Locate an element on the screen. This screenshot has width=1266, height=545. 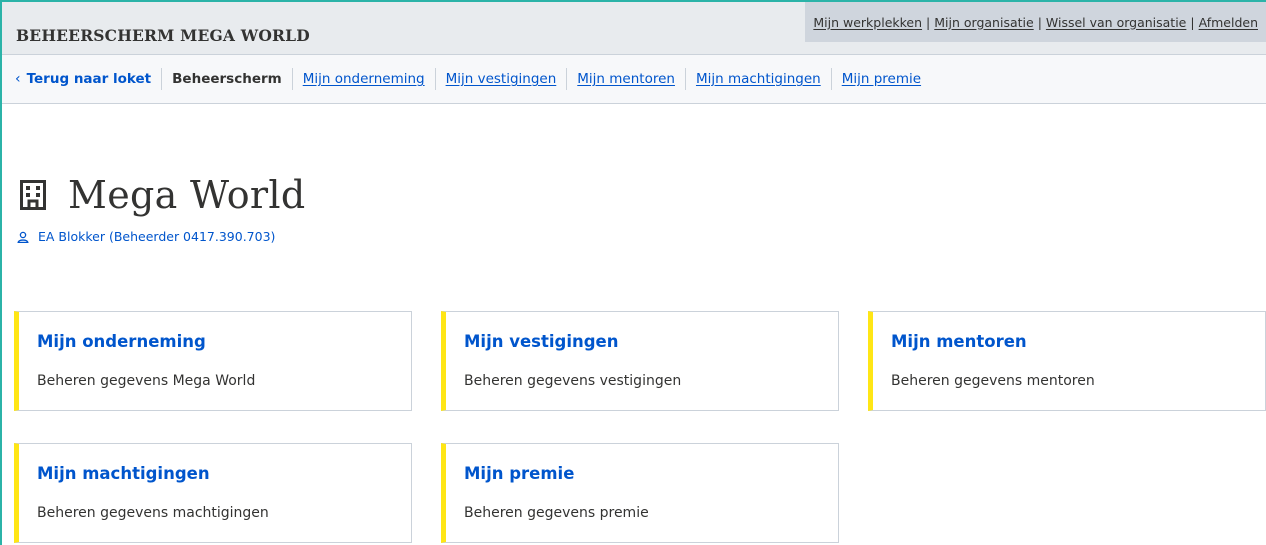
card-description: Beheren gegevens Mega World is located at coordinates (146, 381).